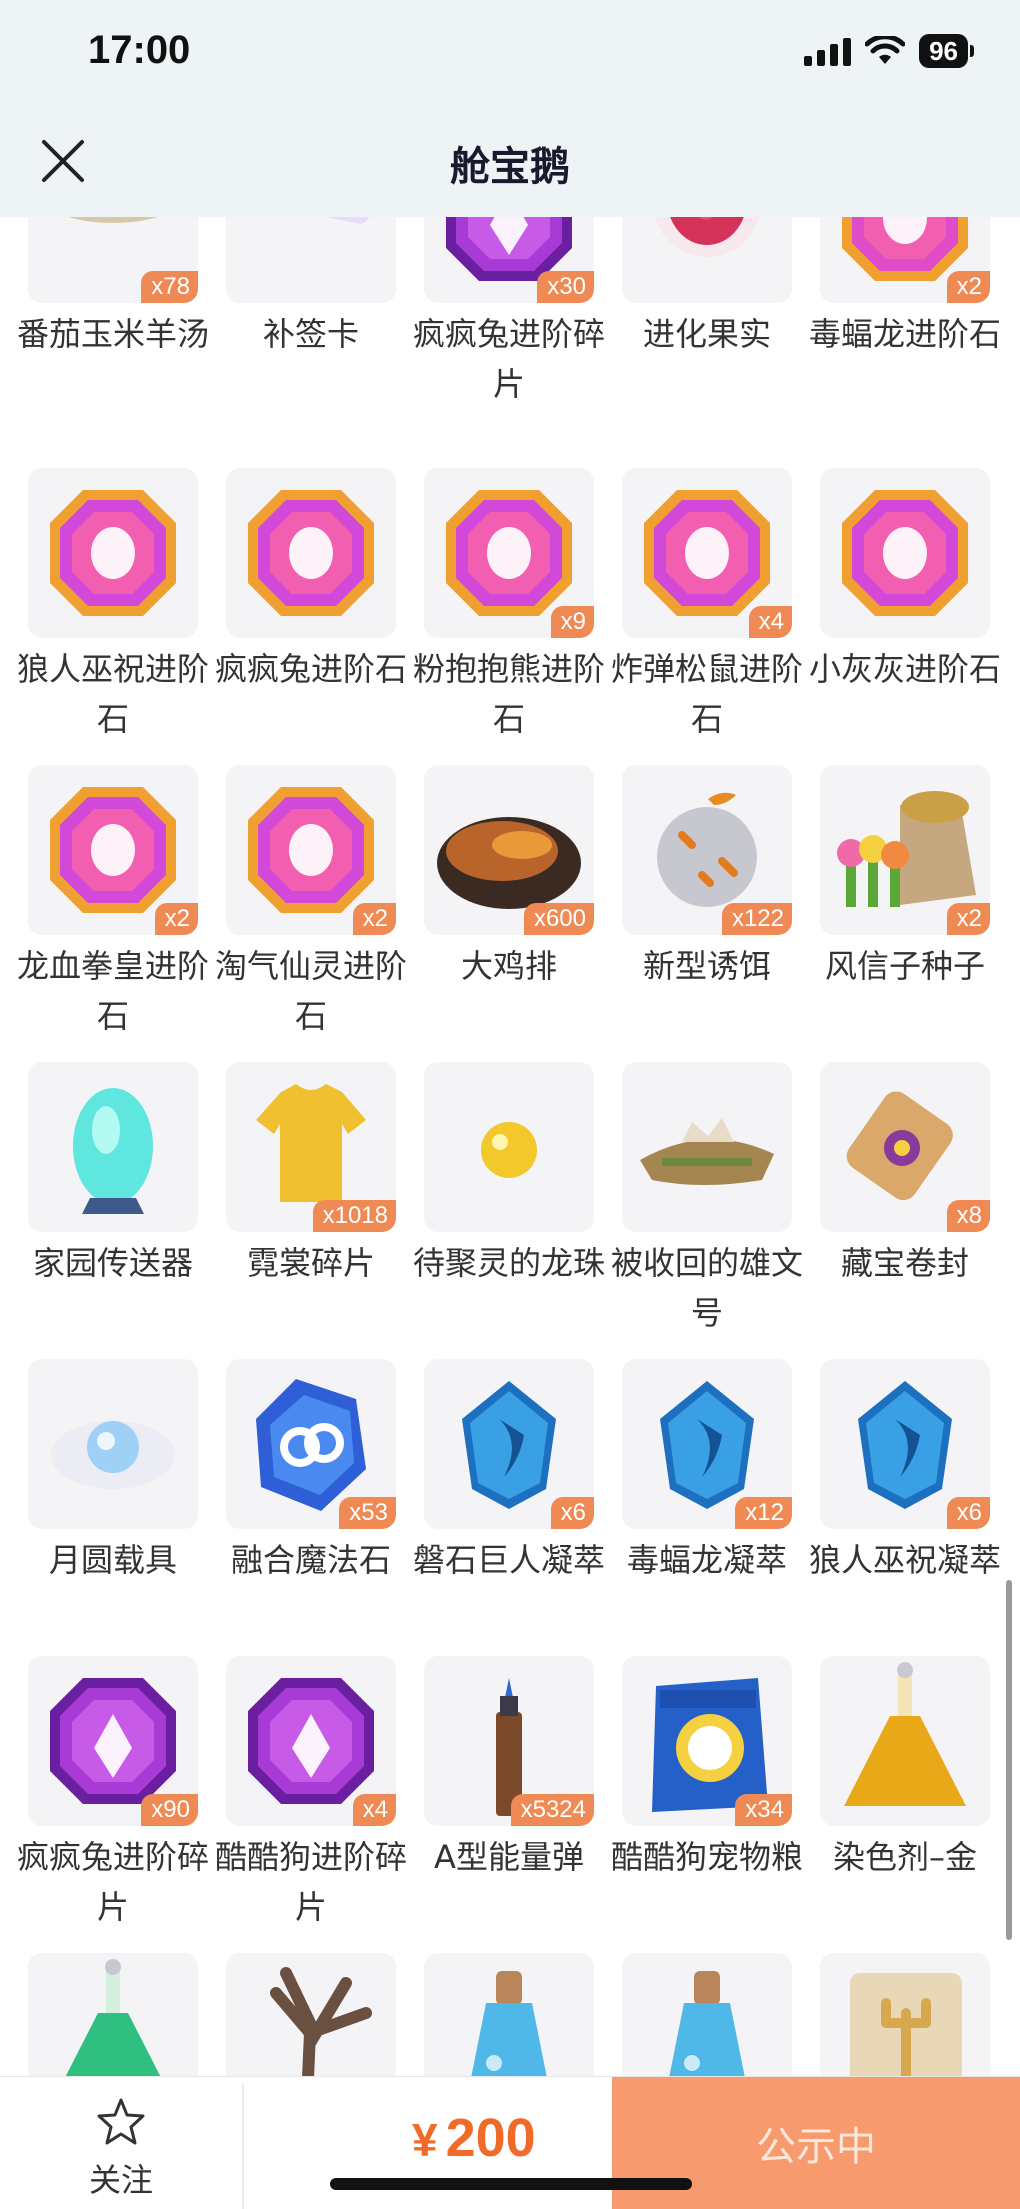 The image size is (1020, 2209). Describe the element at coordinates (828, 51) in the screenshot. I see `cellular-signal-icon` at that location.